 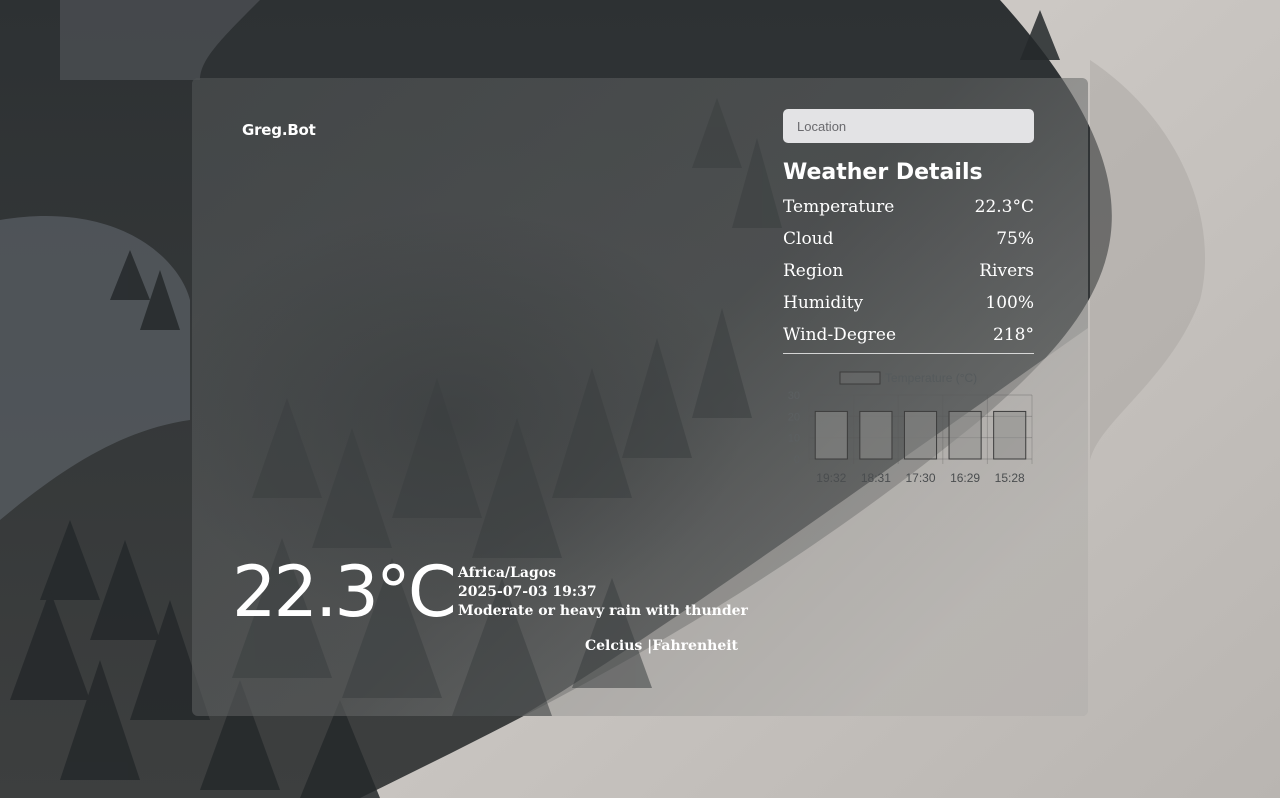 What do you see at coordinates (279, 130) in the screenshot?
I see `brand-logo: Greg.Bot` at bounding box center [279, 130].